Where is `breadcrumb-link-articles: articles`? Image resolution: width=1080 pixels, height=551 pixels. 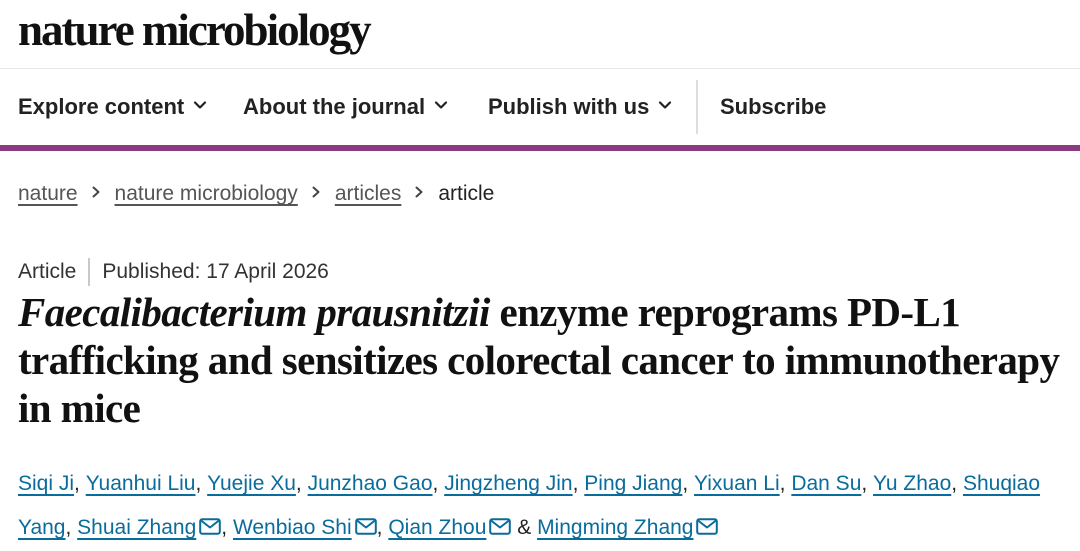
breadcrumb-link-articles: articles is located at coordinates (368, 193).